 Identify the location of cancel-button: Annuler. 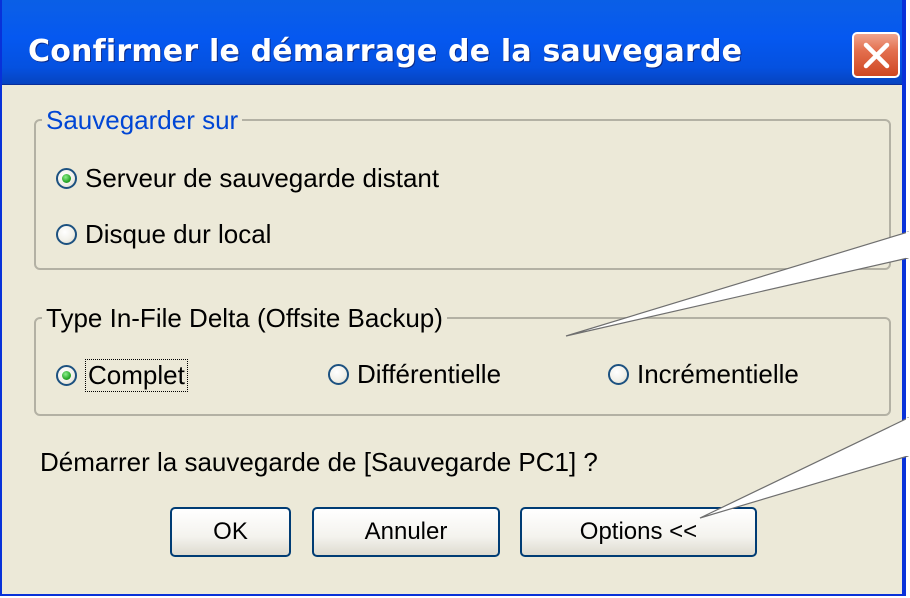
(406, 532).